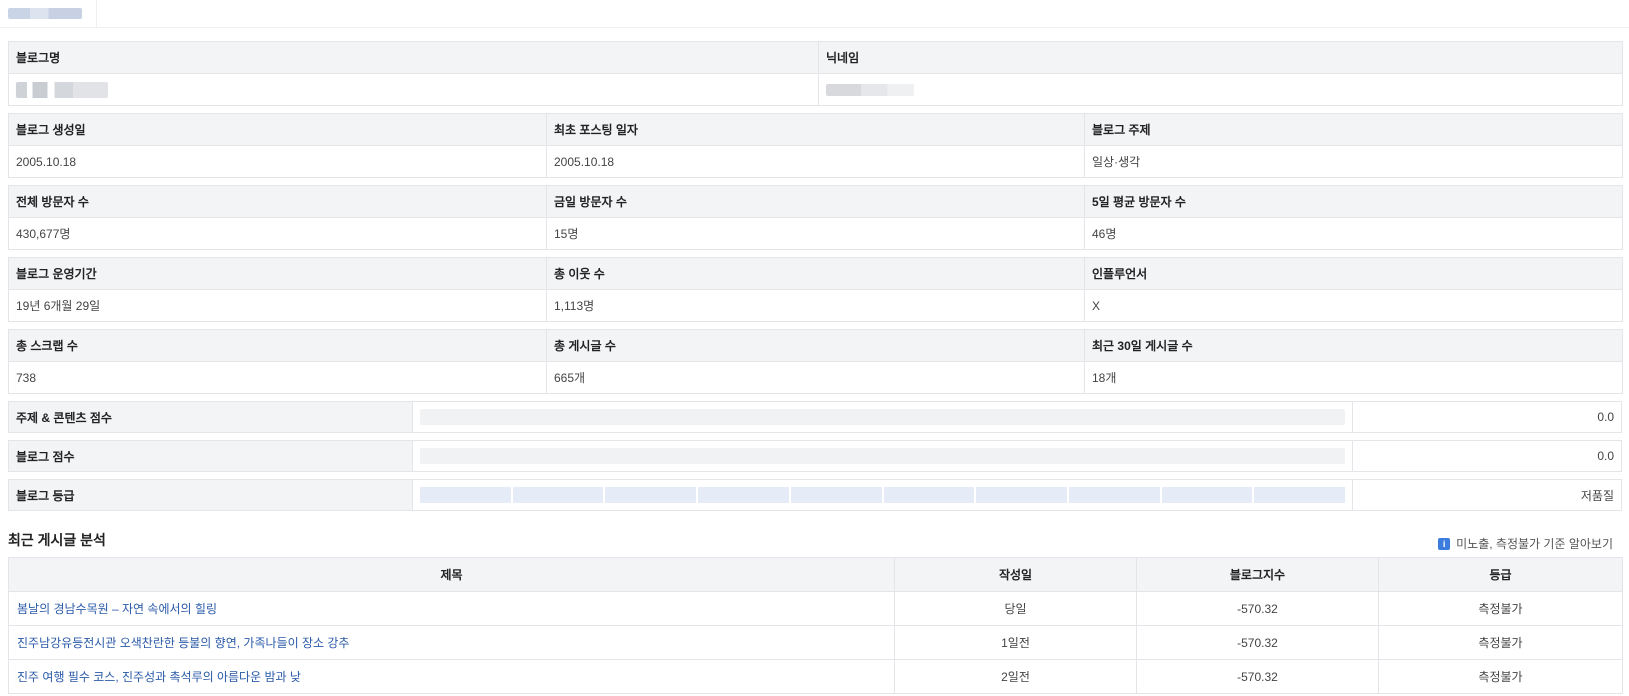 The image size is (1629, 696). Describe the element at coordinates (211, 417) in the screenshot. I see `content-score-label: 주제 & 콘텐츠 점수` at that location.